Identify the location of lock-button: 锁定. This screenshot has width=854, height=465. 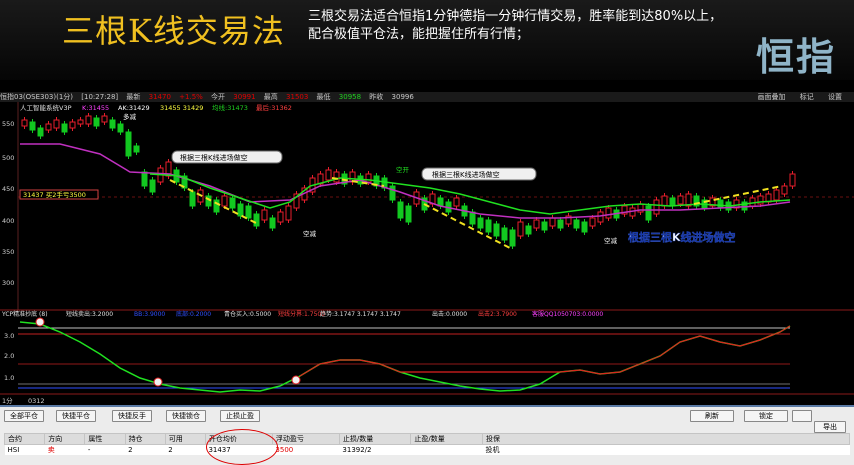
(766, 416).